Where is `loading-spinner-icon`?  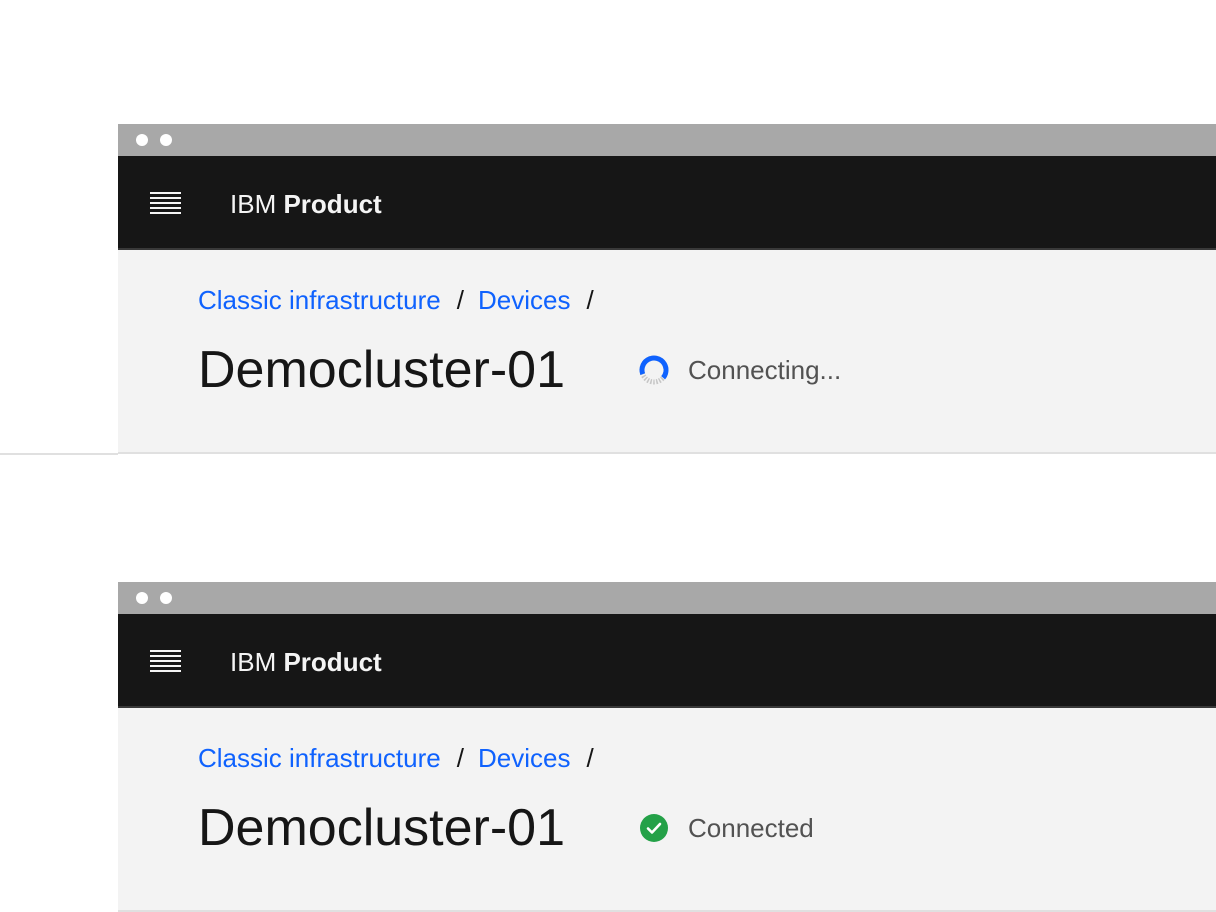 loading-spinner-icon is located at coordinates (654, 370).